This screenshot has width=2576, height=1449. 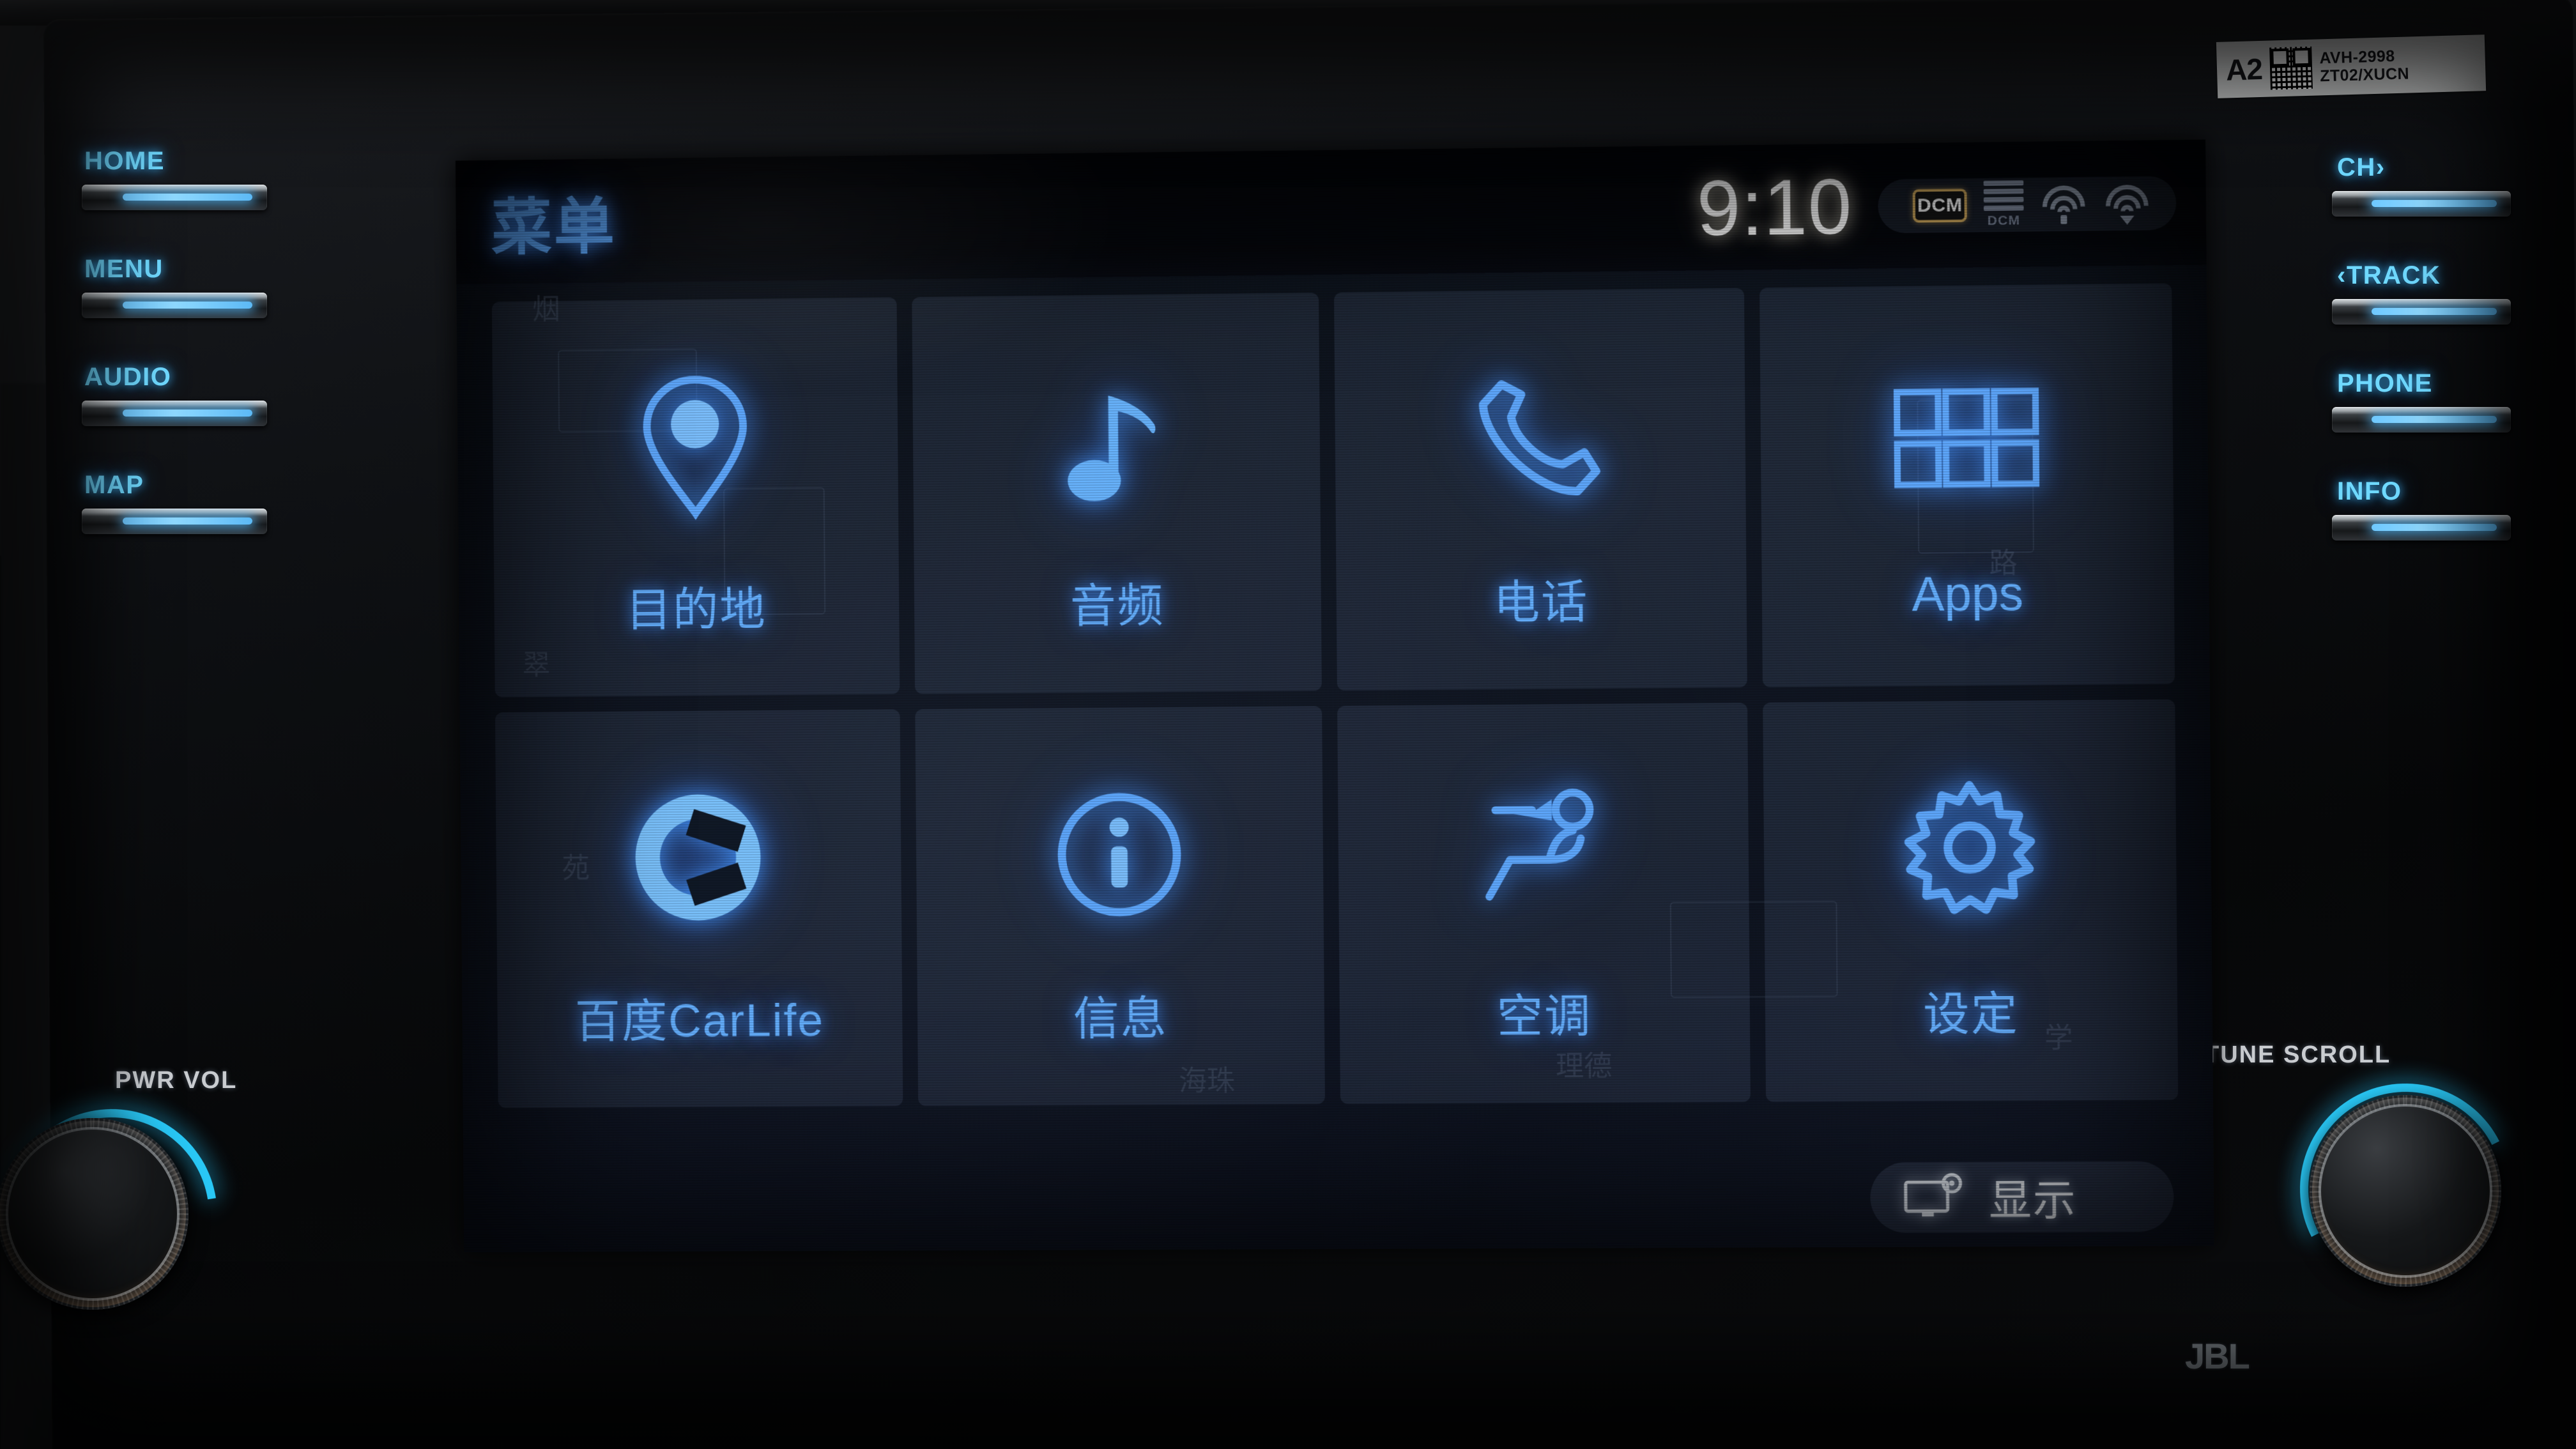 What do you see at coordinates (695, 445) in the screenshot?
I see `map-pin-icon` at bounding box center [695, 445].